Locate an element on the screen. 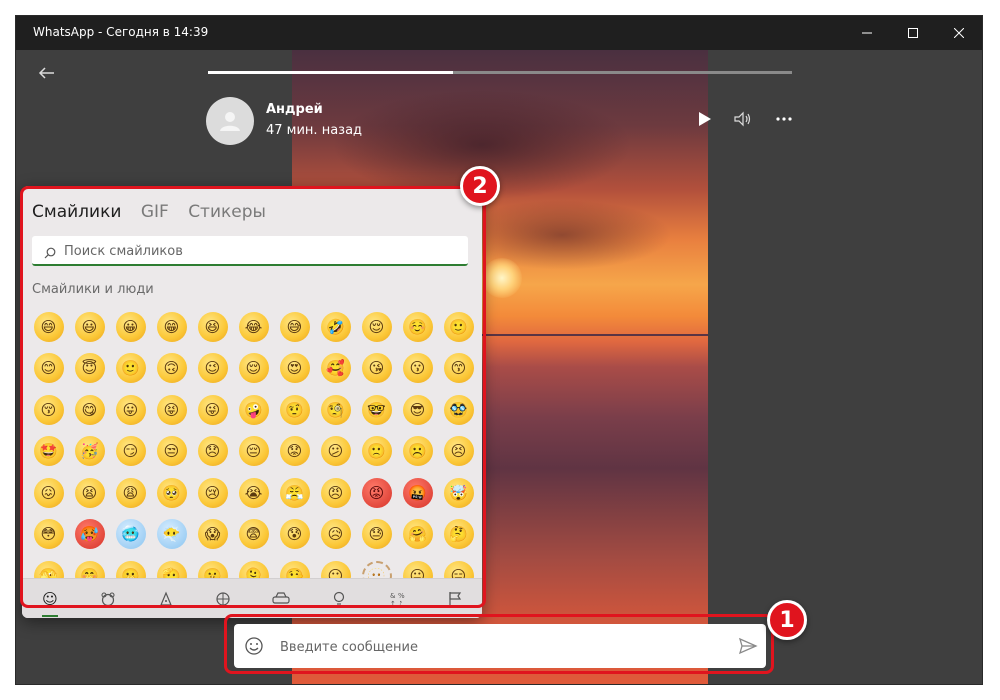 This screenshot has height=700, width=1000. minimize-icon is located at coordinates (867, 33).